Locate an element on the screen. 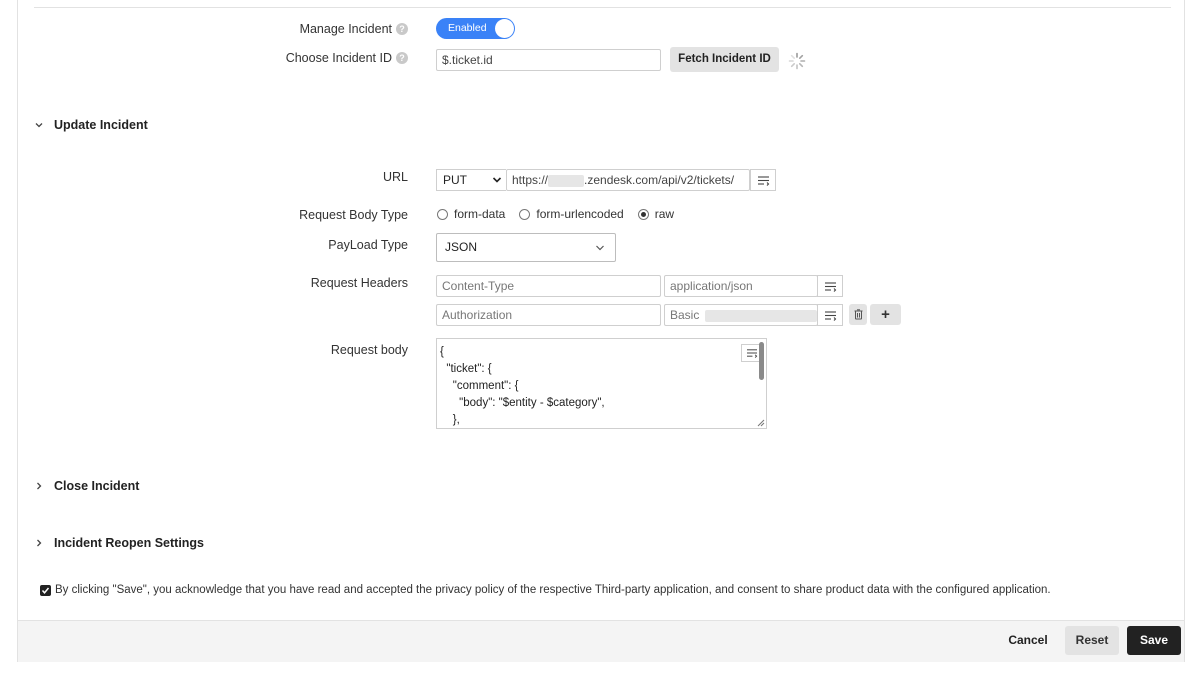  request-body-type-label: Request Body Type is located at coordinates (353, 215).